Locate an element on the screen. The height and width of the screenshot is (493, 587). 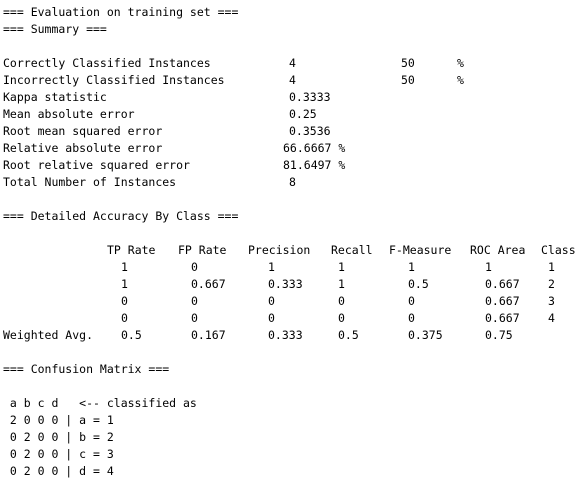
total-instances-label: Total Number of Instances is located at coordinates (90, 182).